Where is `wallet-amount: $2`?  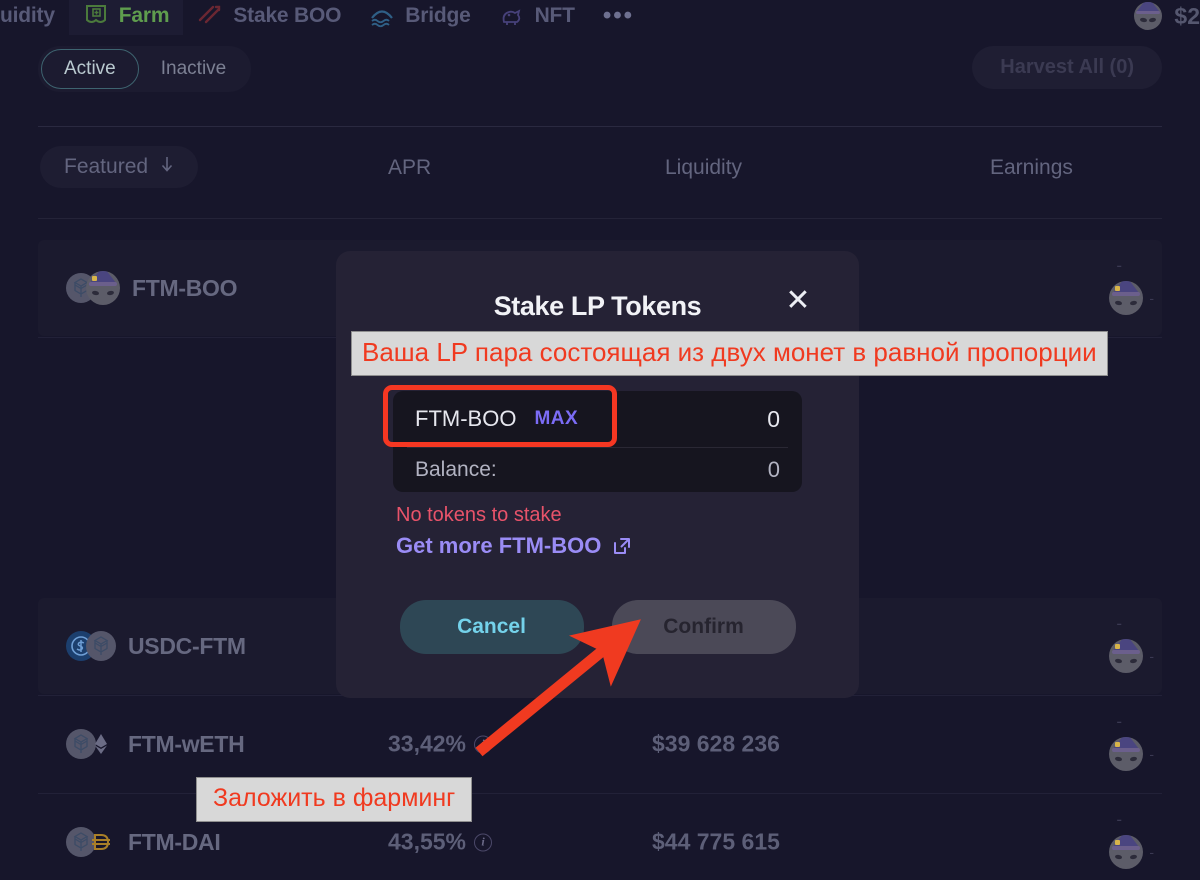 wallet-amount: $2 is located at coordinates (1187, 15).